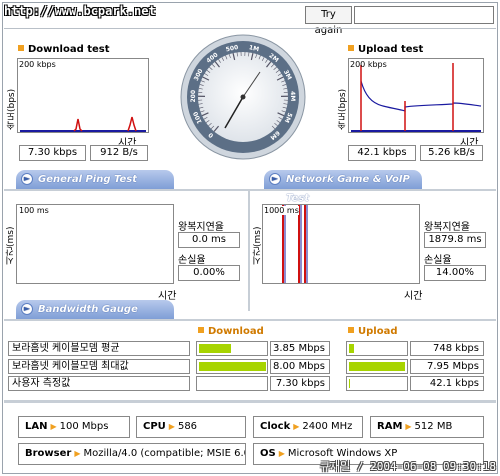  Describe the element at coordinates (382, 153) in the screenshot. I see `upload-speed-kbps: 42.1 kbps` at that location.